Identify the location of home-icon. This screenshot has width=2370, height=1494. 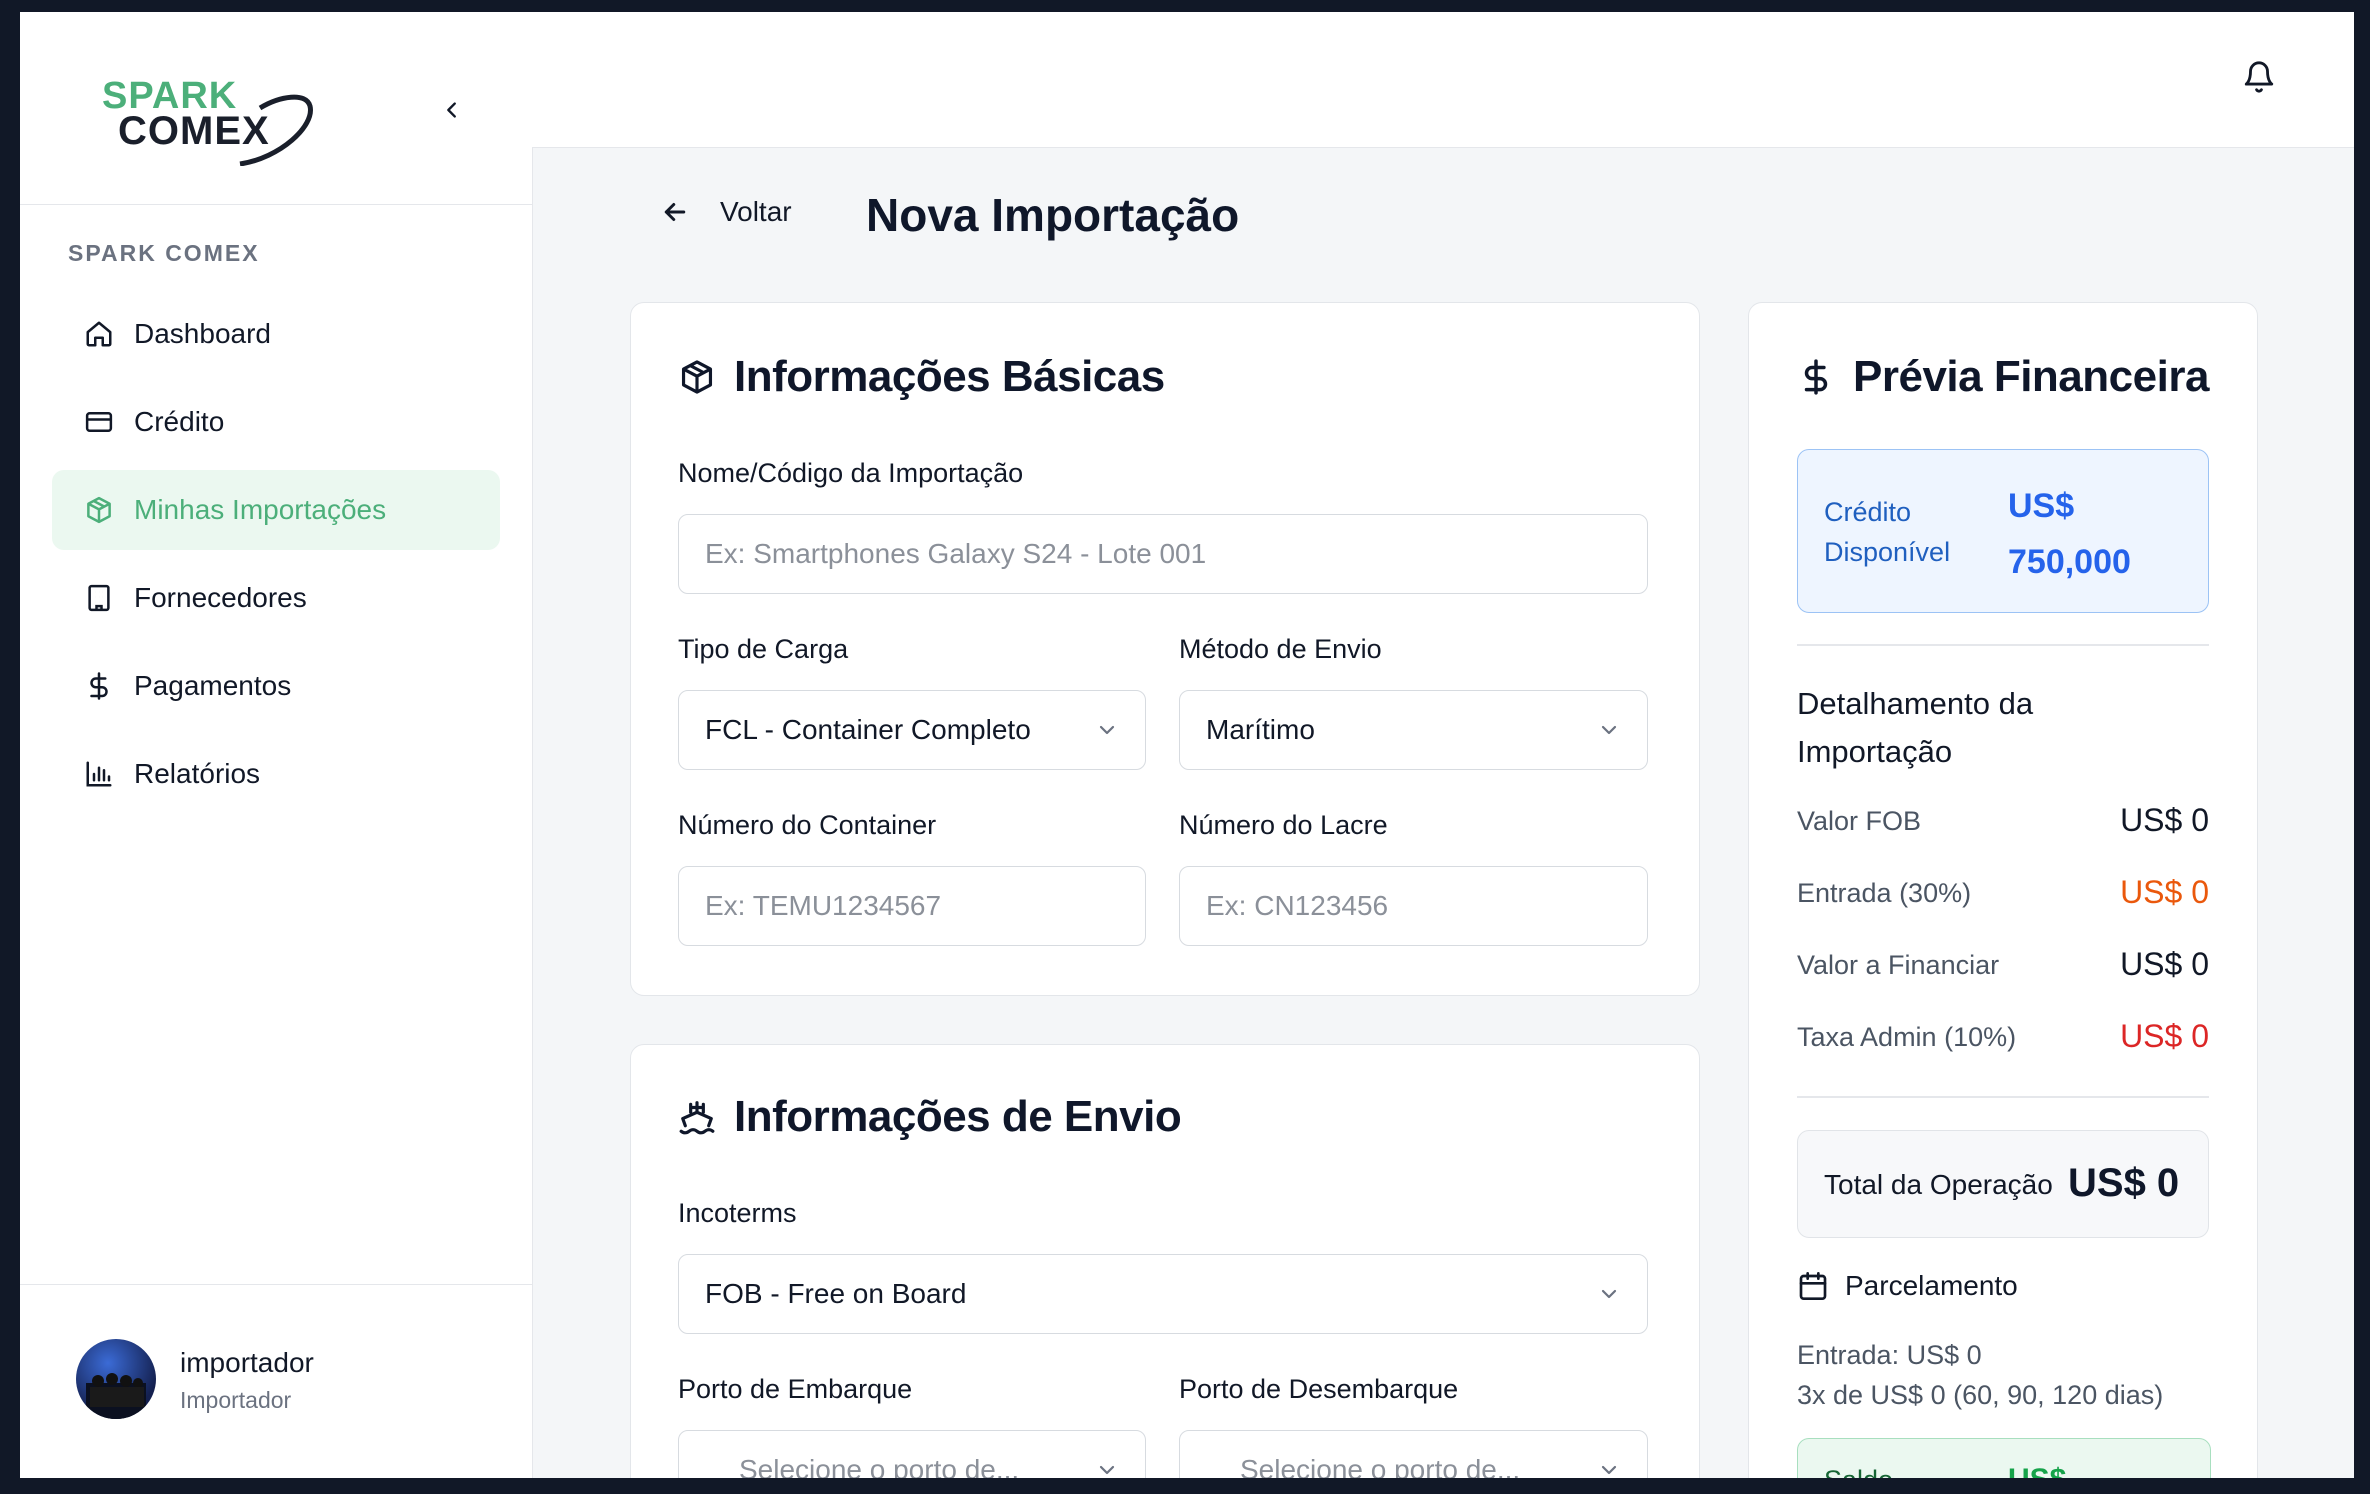
(99, 334).